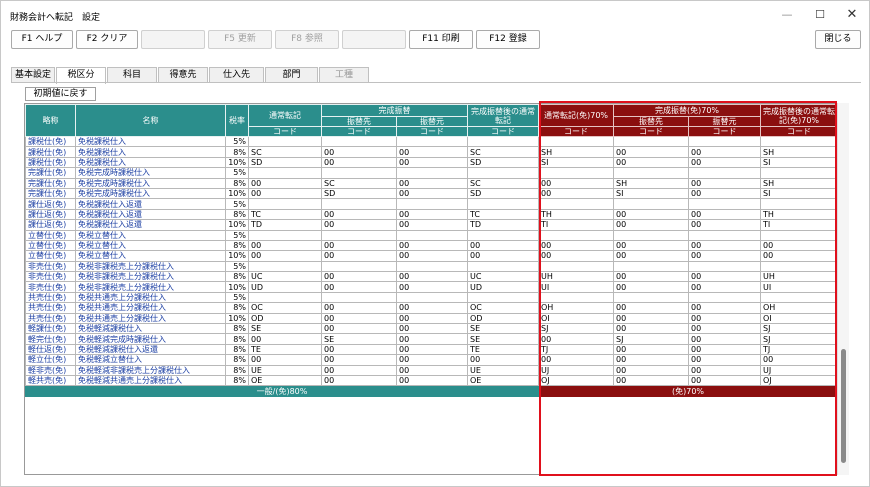 The width and height of the screenshot is (870, 487). Describe the element at coordinates (852, 15) in the screenshot. I see `close-icon: ✕` at that location.